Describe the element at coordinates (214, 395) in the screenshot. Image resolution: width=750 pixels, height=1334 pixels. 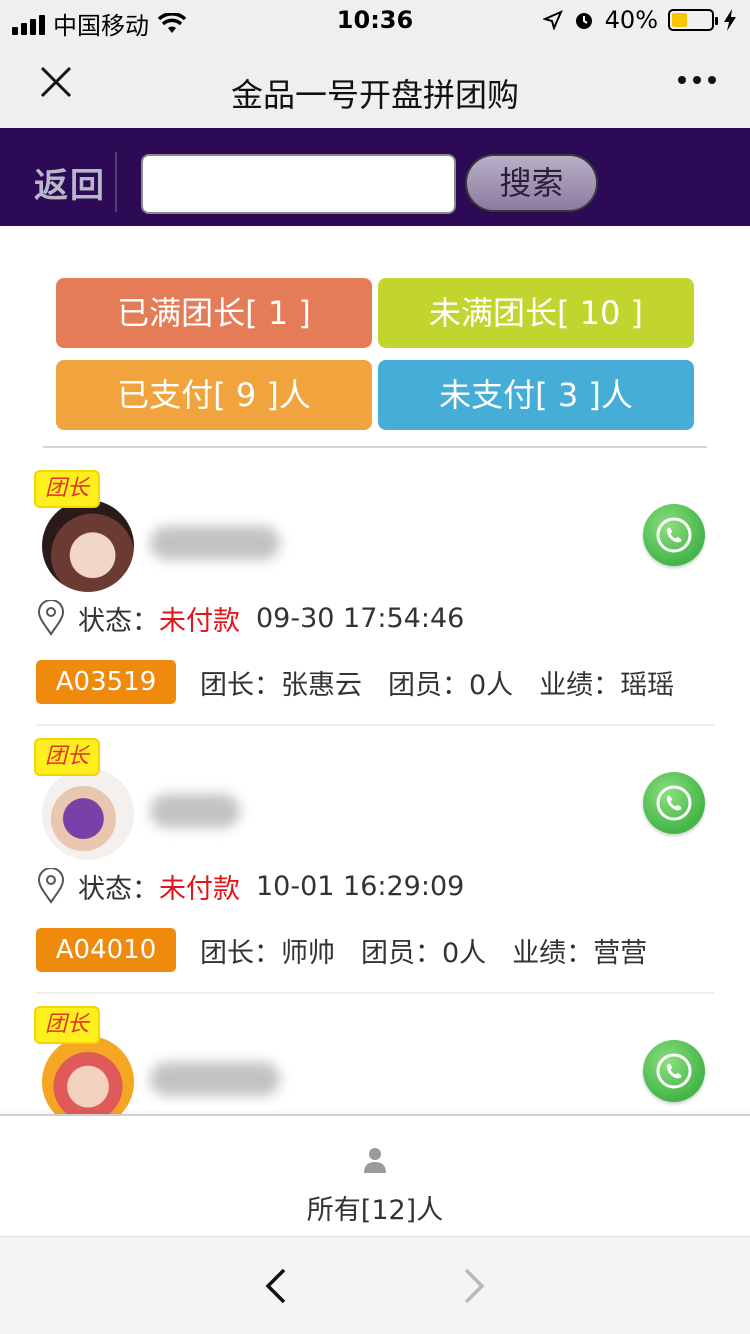
I see `paid-button: 已支付[ 9 ]人` at that location.